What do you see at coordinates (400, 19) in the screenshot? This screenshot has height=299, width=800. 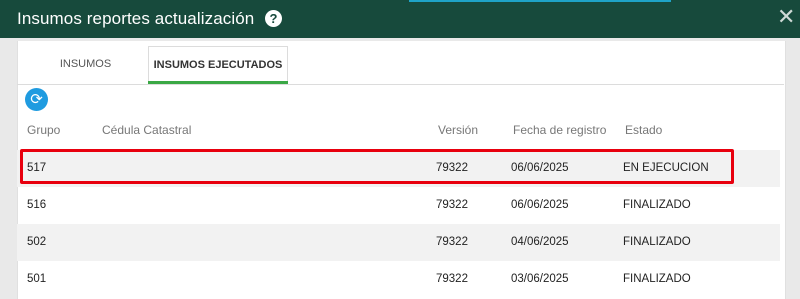 I see `dialog-titlebar: Insumos reportes actualización ? ✕` at bounding box center [400, 19].